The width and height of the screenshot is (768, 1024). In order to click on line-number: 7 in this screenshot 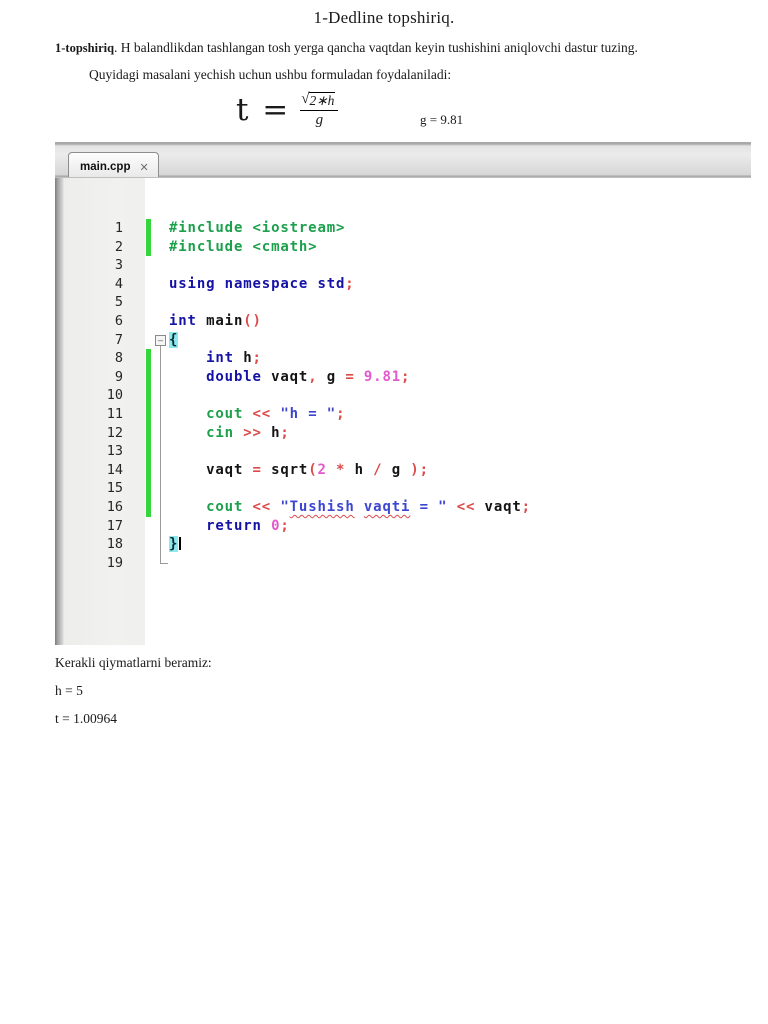, I will do `click(118, 339)`.